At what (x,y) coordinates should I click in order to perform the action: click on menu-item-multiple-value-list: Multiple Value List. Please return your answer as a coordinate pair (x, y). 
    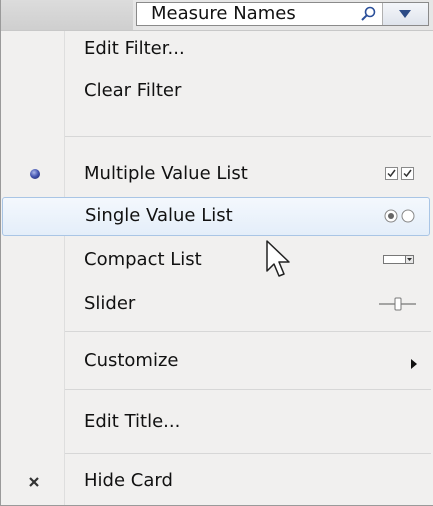
    Looking at the image, I should click on (216, 174).